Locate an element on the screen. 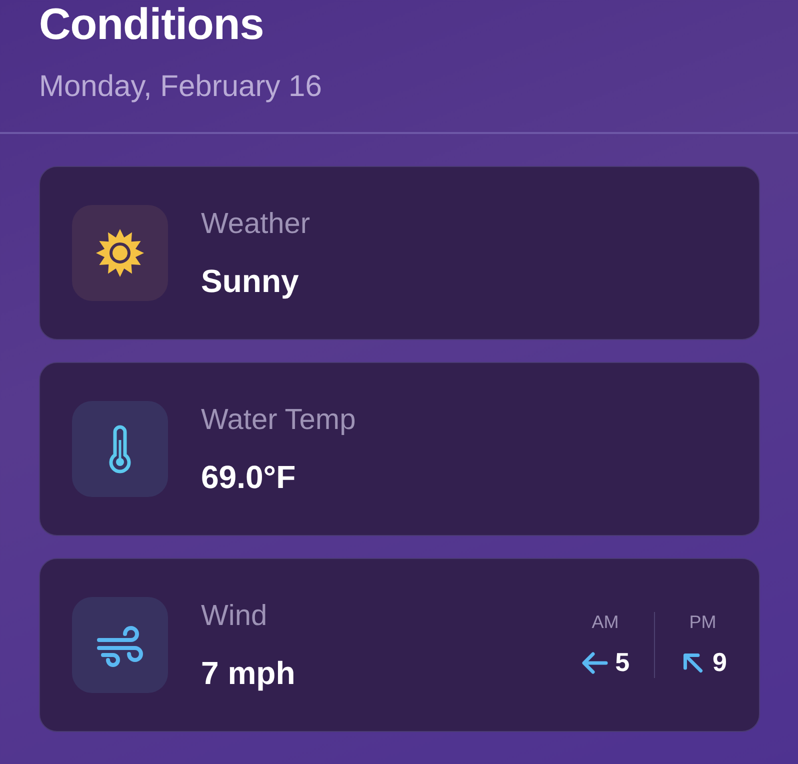 The width and height of the screenshot is (798, 764). condition-value: Sunny is located at coordinates (250, 281).